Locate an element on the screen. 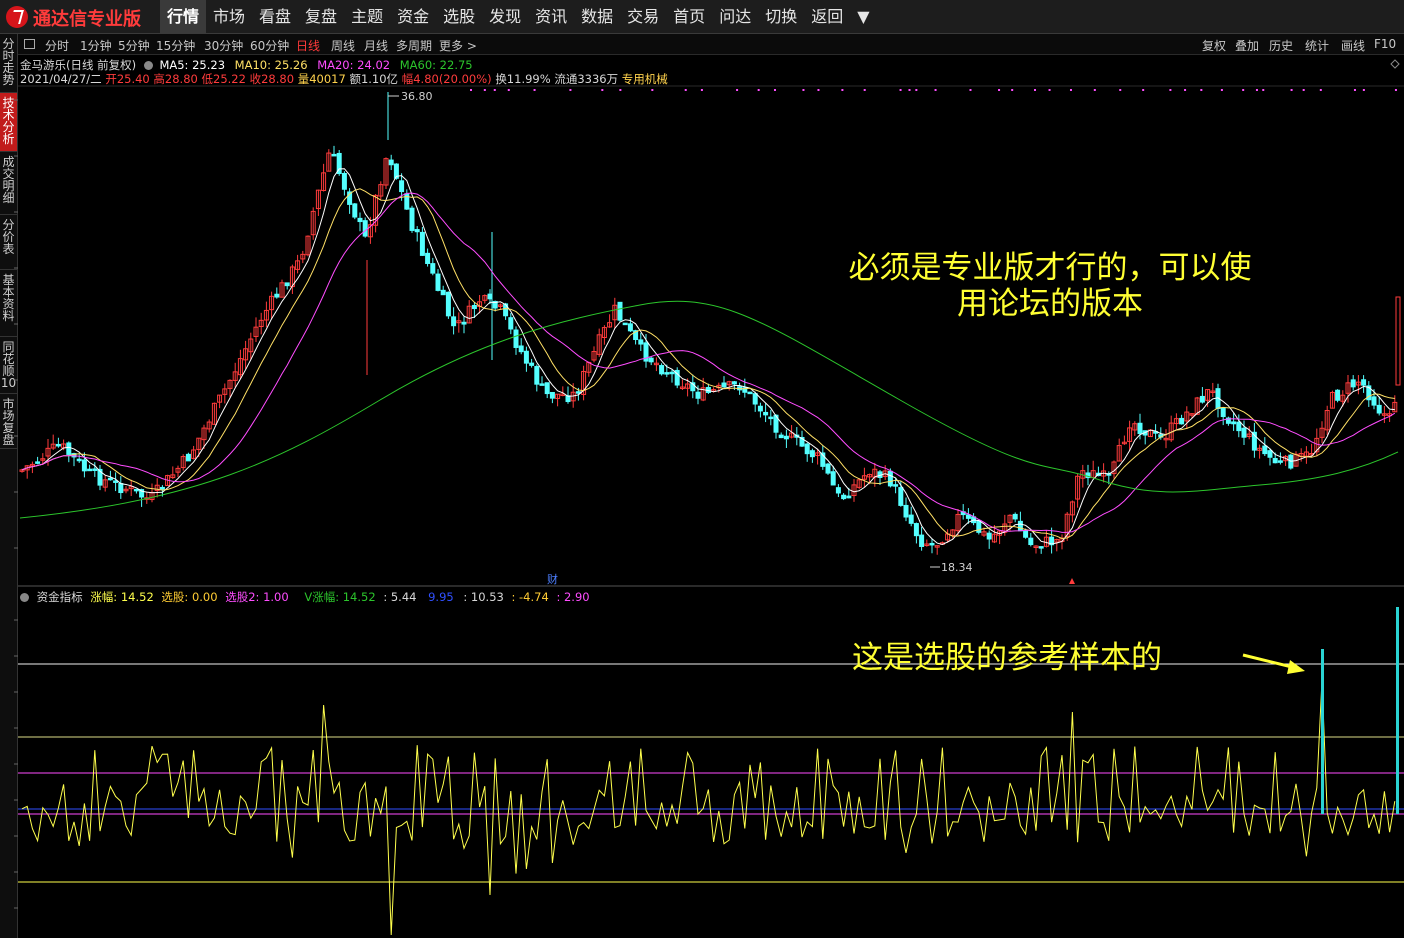  indicator-v2: 9.95 is located at coordinates (441, 597).